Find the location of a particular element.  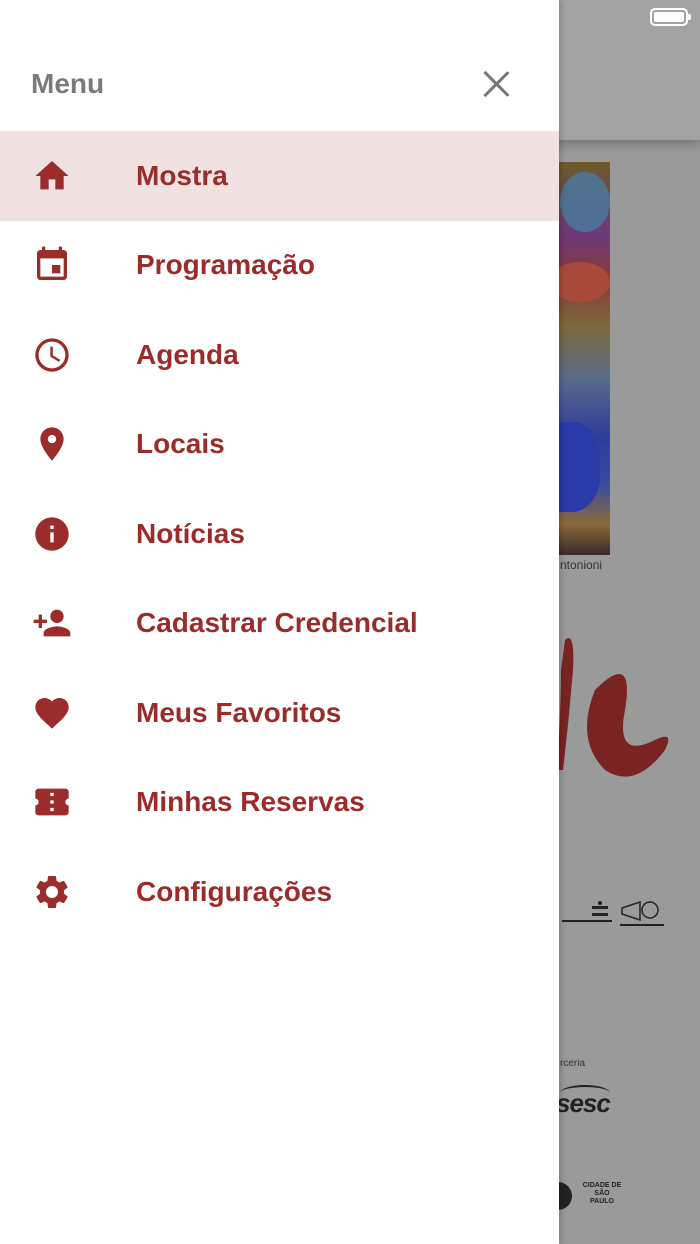

menu-item-agenda: Agenda is located at coordinates (279, 355).